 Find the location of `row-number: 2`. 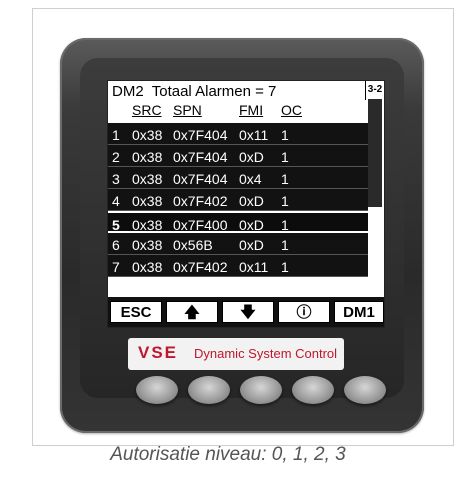

row-number: 2 is located at coordinates (116, 157).